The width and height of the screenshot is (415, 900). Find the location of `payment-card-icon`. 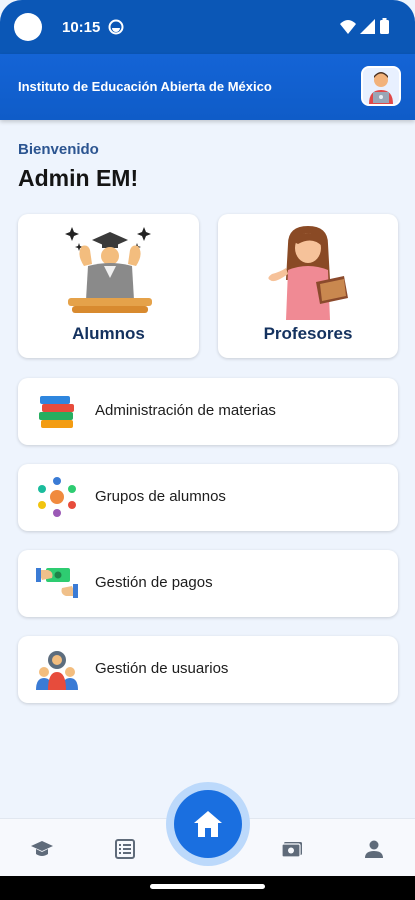

payment-card-icon is located at coordinates (292, 849).